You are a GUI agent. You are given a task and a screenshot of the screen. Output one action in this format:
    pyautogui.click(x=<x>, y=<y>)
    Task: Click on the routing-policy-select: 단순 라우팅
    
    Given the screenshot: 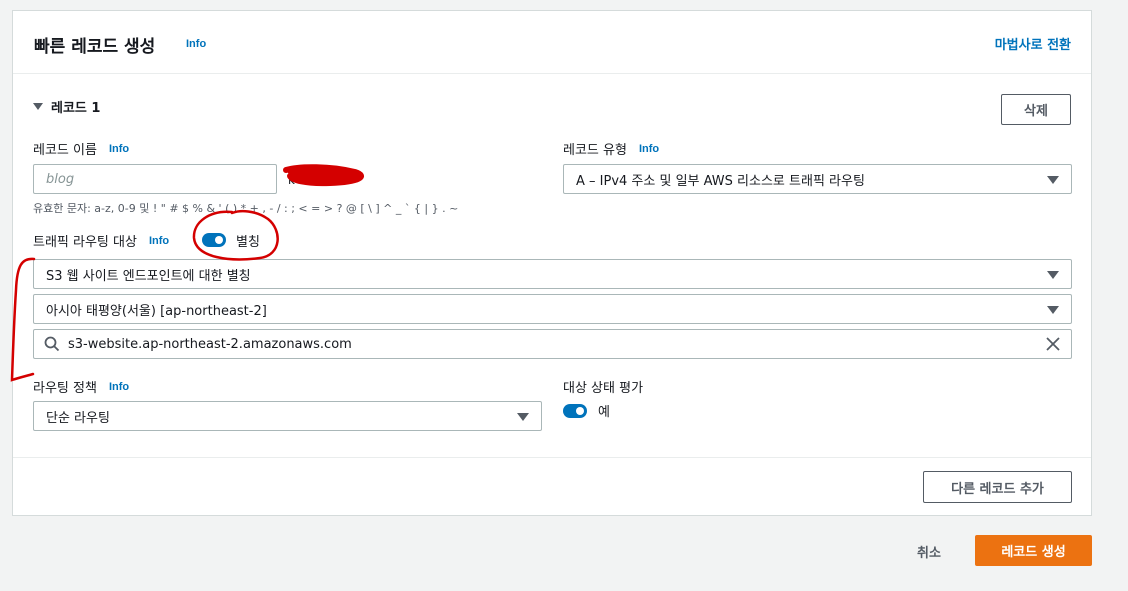 What is the action you would take?
    pyautogui.click(x=287, y=416)
    